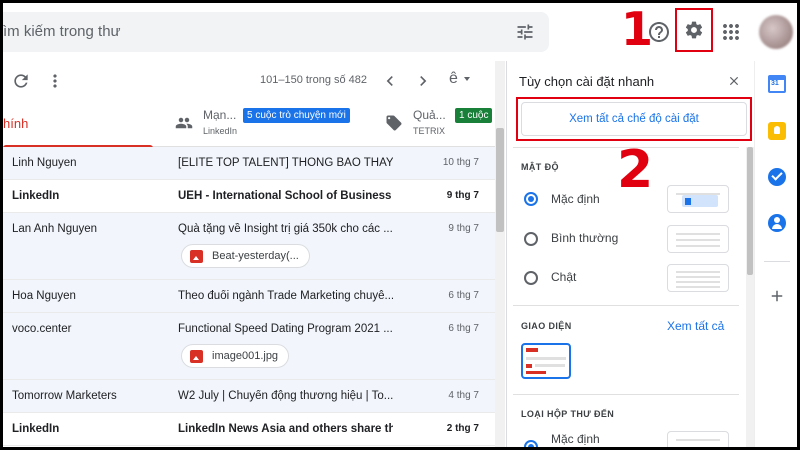  I want to click on input-tools-icon: ê, so click(453, 79).